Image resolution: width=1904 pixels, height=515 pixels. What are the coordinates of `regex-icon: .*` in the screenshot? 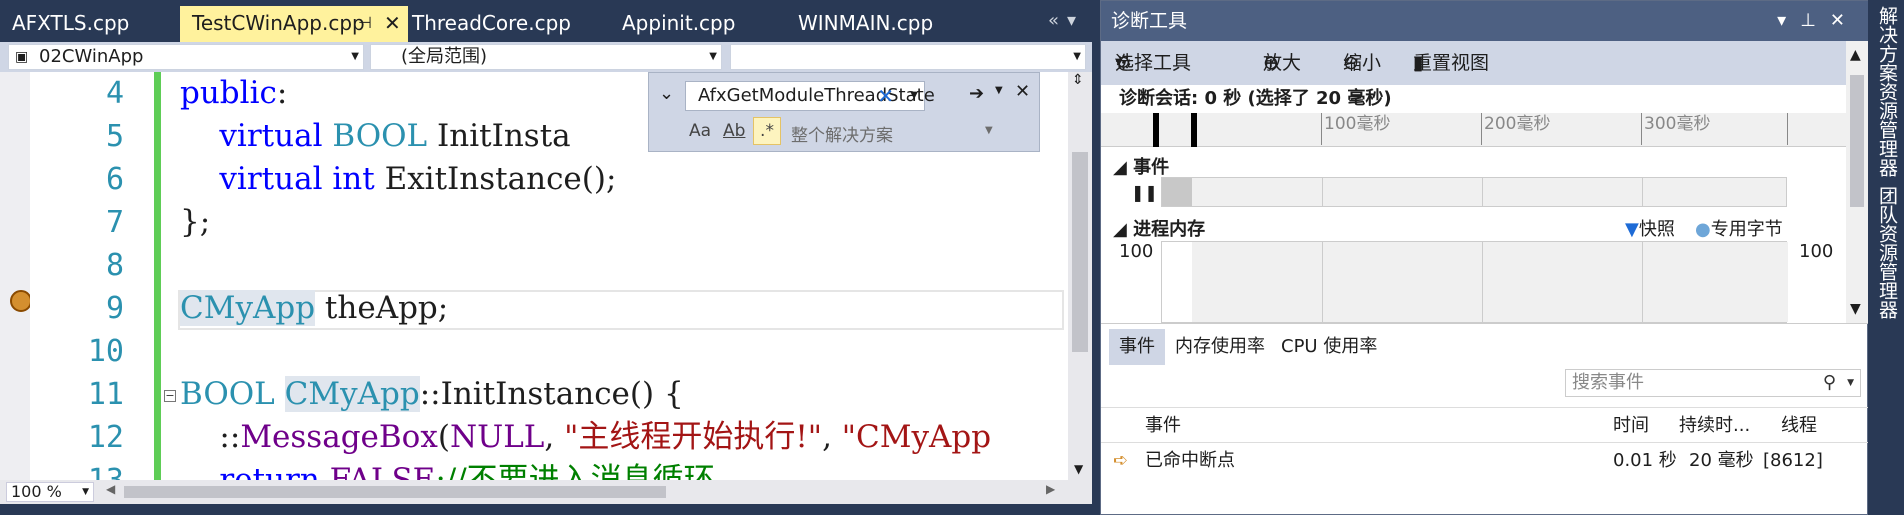 It's located at (767, 131).